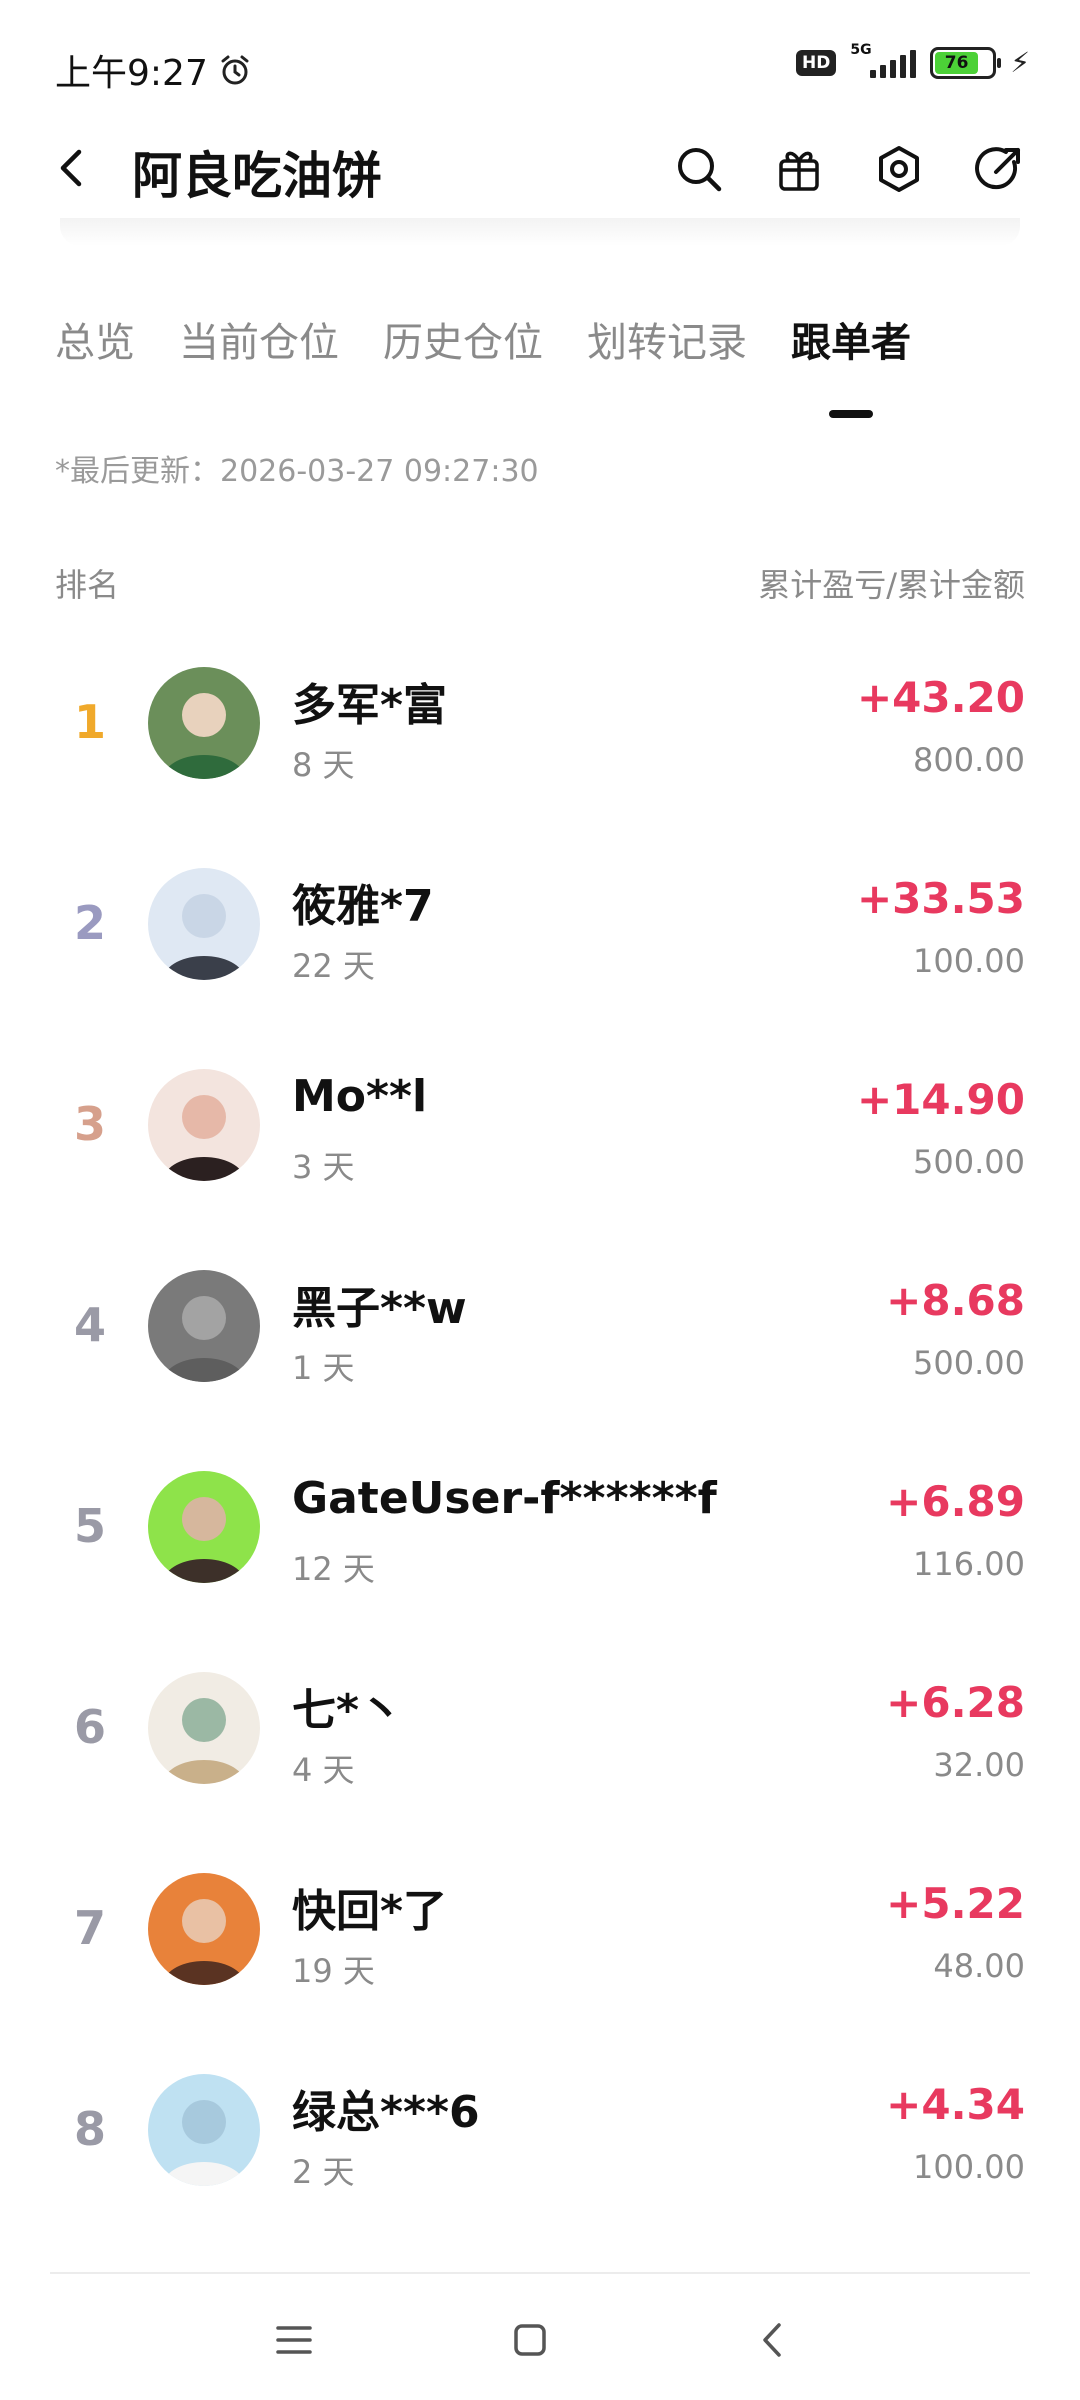 The image size is (1080, 2400). I want to click on follow-days: 8 天, so click(323, 765).